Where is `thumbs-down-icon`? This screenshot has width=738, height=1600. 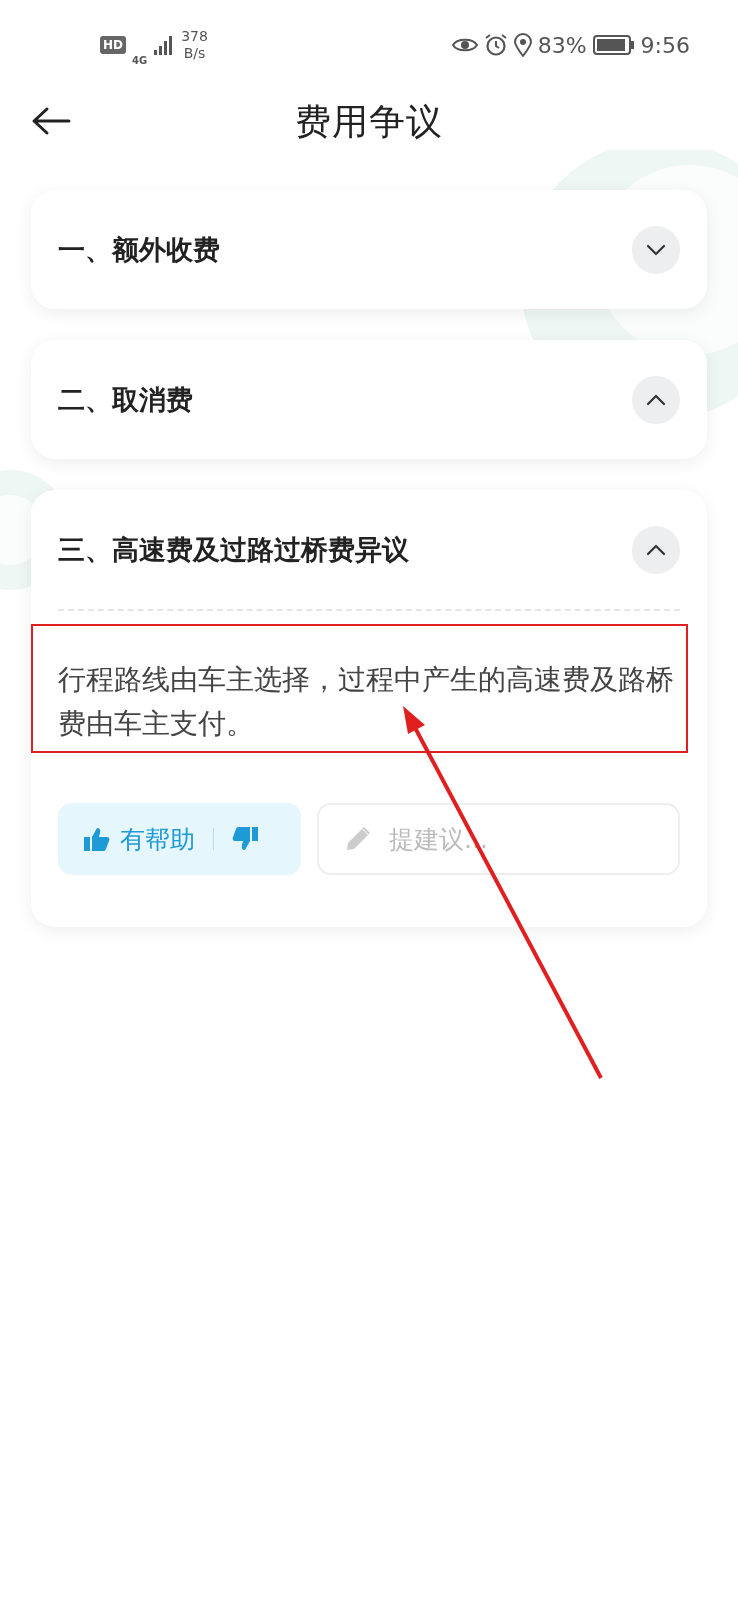
thumbs-down-icon is located at coordinates (245, 839).